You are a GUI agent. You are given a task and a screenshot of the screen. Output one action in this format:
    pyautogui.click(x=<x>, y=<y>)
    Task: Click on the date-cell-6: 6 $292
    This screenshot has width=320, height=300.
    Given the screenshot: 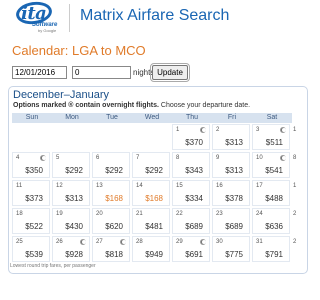 What is the action you would take?
    pyautogui.click(x=111, y=165)
    